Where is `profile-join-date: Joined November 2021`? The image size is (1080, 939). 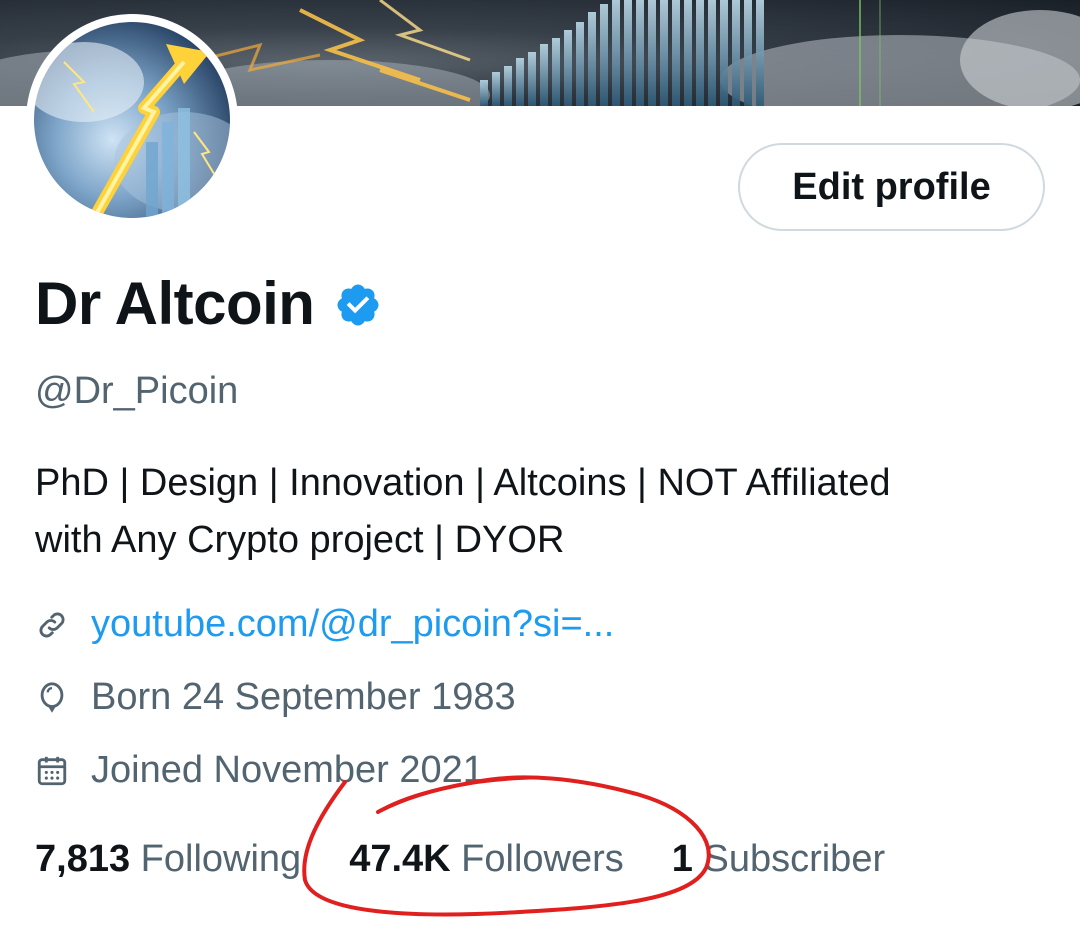
profile-join-date: Joined November 2021 is located at coordinates (287, 770).